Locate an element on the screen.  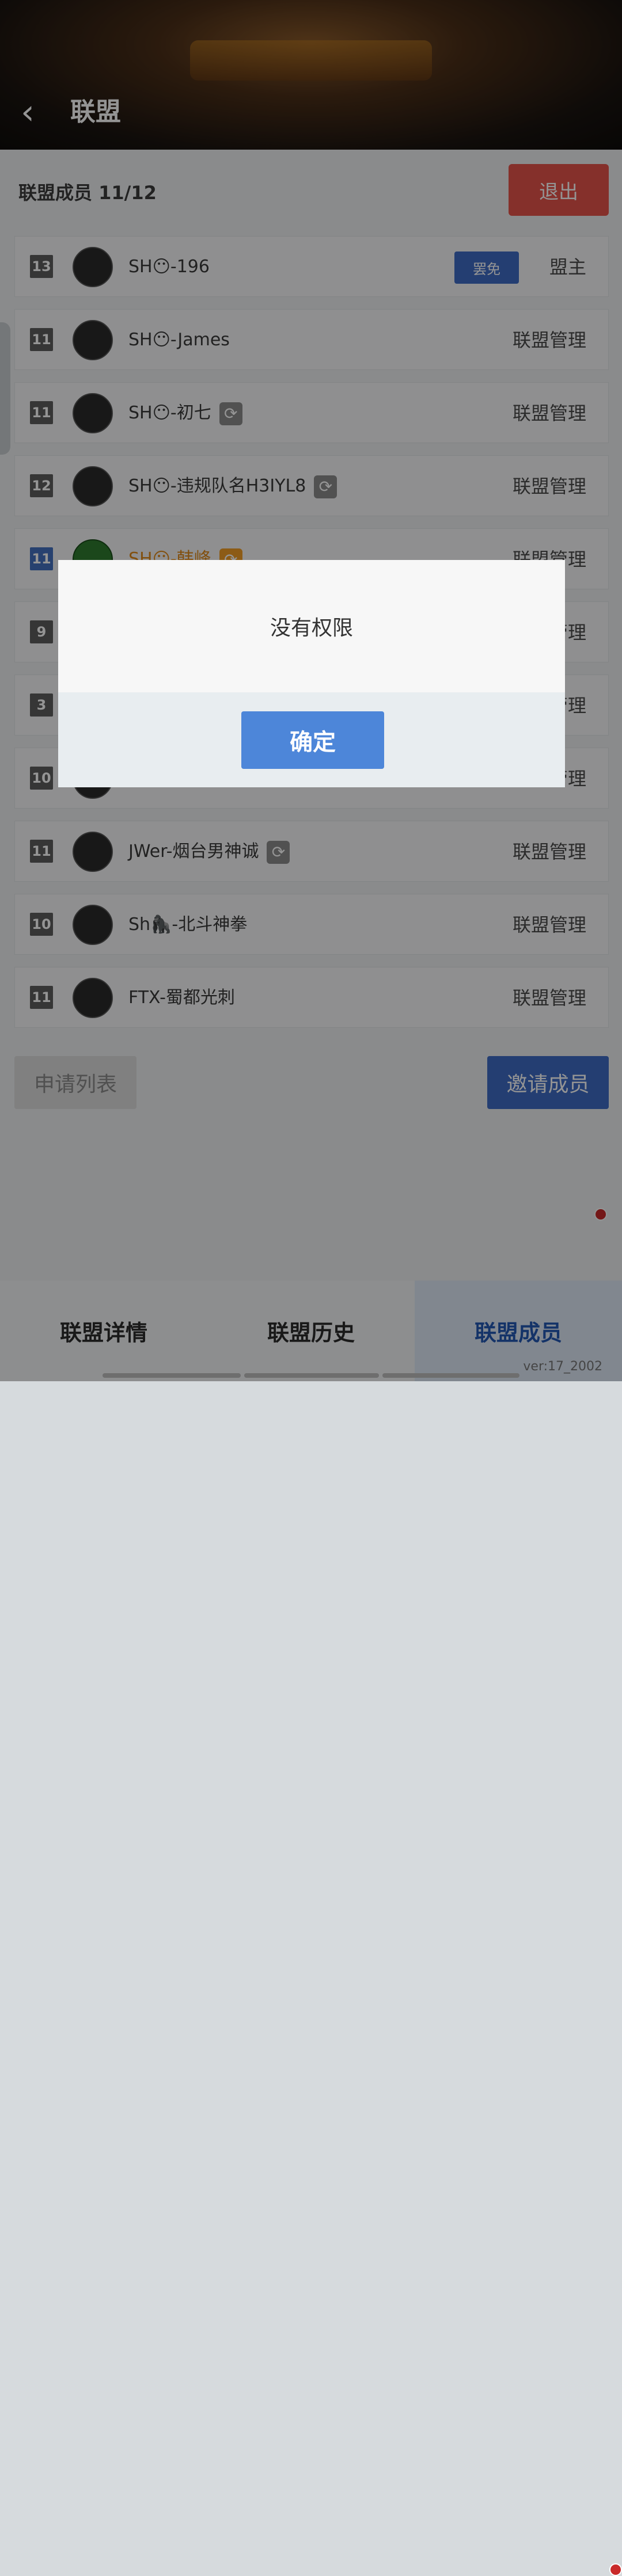
confirm-button: 确定 is located at coordinates (312, 740).